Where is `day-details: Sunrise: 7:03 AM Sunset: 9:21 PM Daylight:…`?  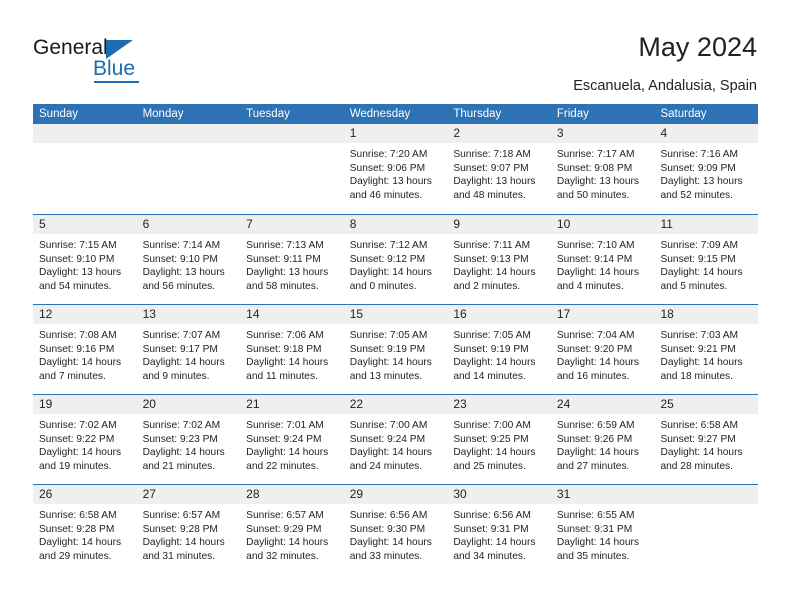 day-details: Sunrise: 7:03 AM Sunset: 9:21 PM Daylight:… is located at coordinates (706, 353).